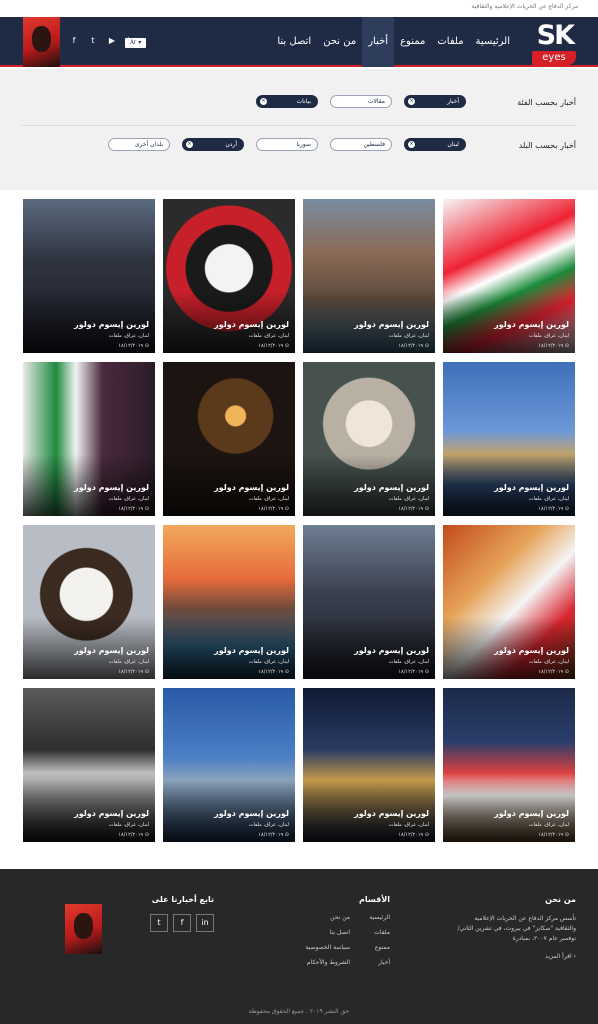  What do you see at coordinates (361, 144) in the screenshot?
I see `country-chip: فلسطين` at bounding box center [361, 144].